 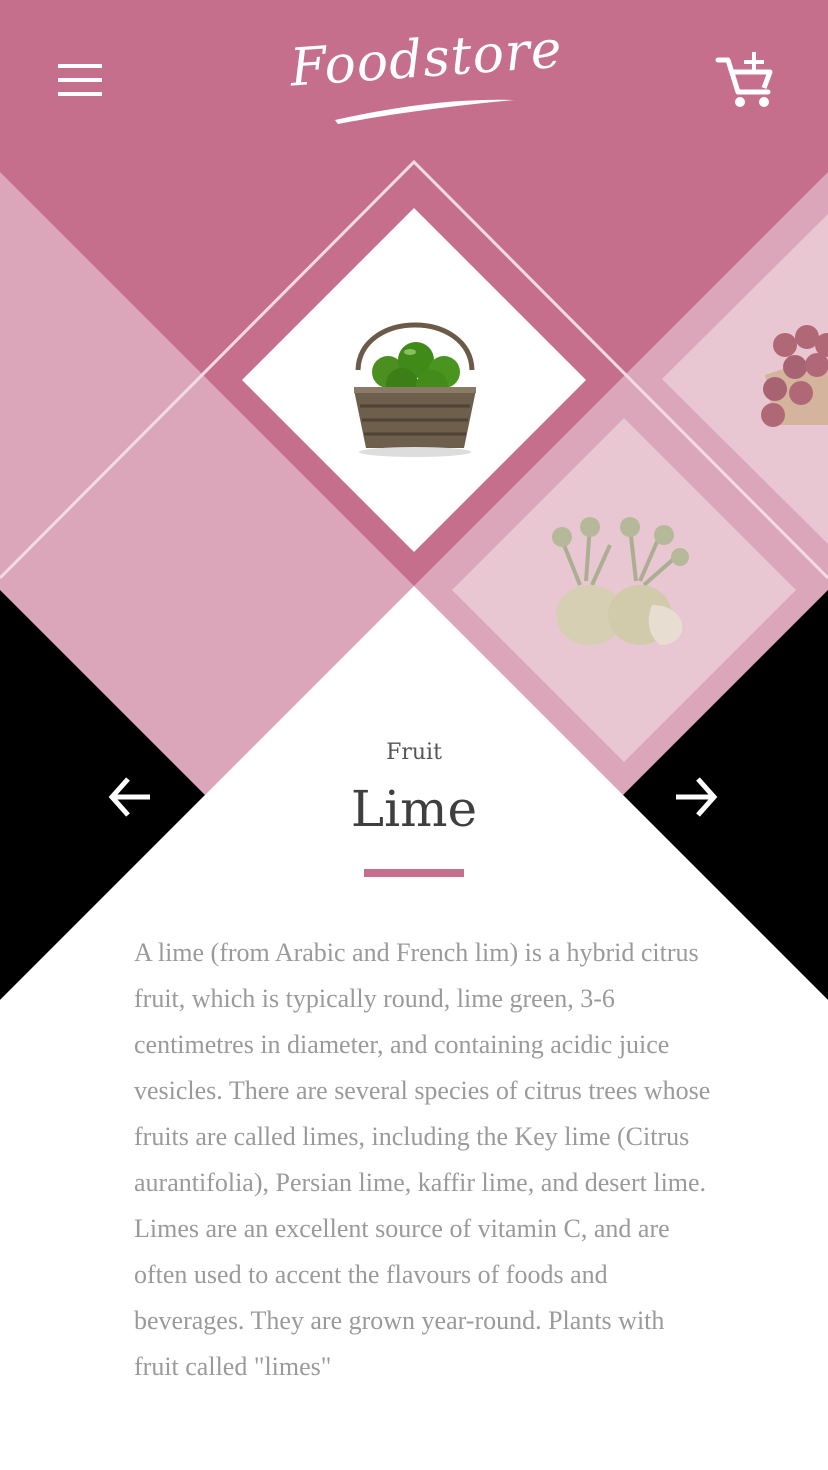 I want to click on add-to-cart-icon, so click(x=744, y=79).